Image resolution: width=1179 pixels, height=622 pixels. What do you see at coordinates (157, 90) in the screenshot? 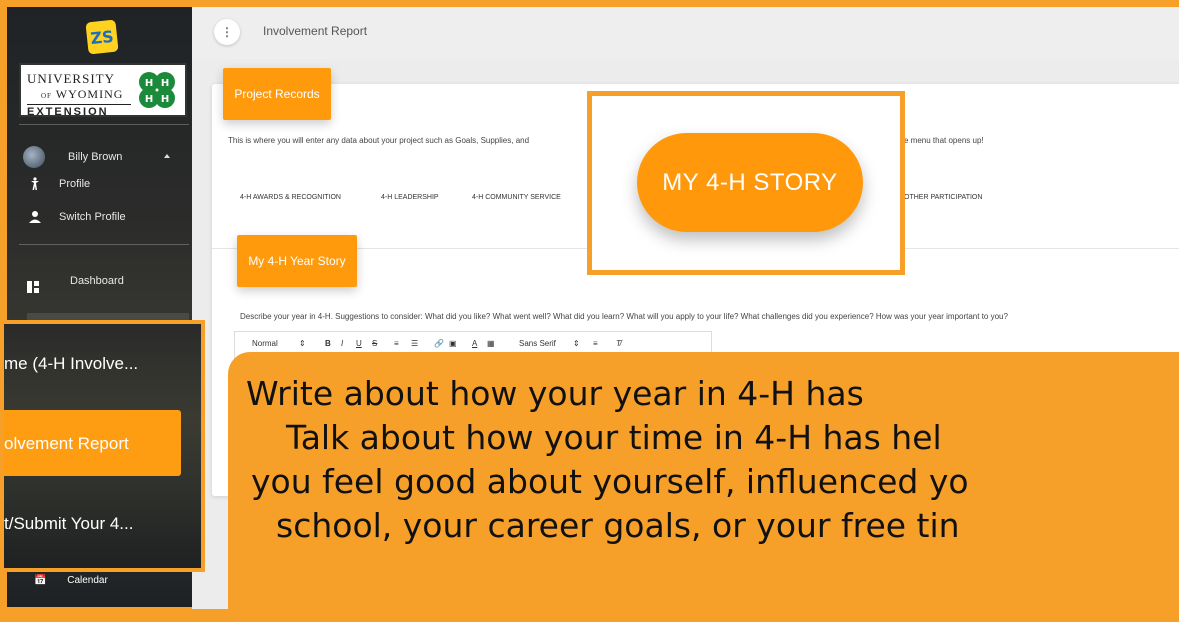
I see `4h-clover-icon: H H H H` at bounding box center [157, 90].